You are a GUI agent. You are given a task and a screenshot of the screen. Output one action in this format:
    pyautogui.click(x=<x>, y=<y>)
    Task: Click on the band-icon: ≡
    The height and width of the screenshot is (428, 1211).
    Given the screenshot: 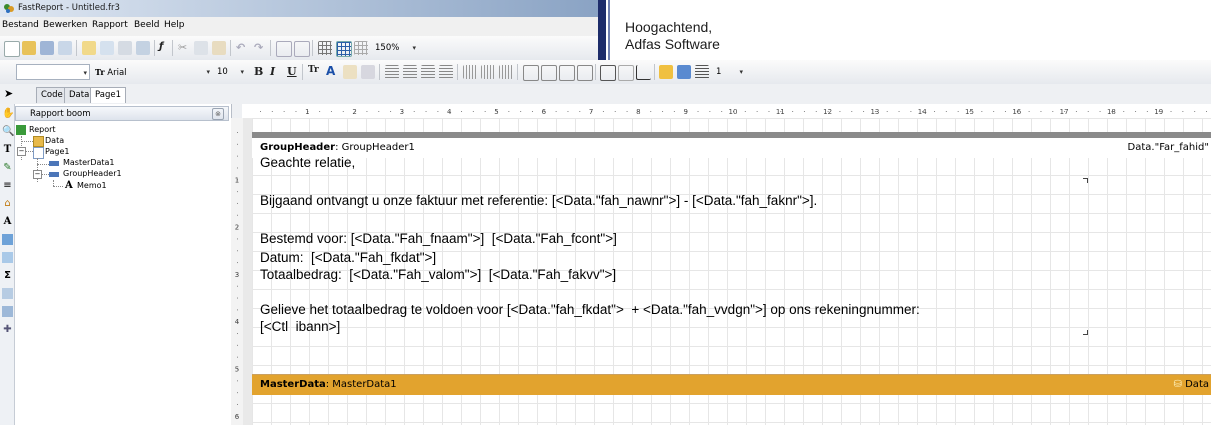 What is the action you would take?
    pyautogui.click(x=7, y=185)
    